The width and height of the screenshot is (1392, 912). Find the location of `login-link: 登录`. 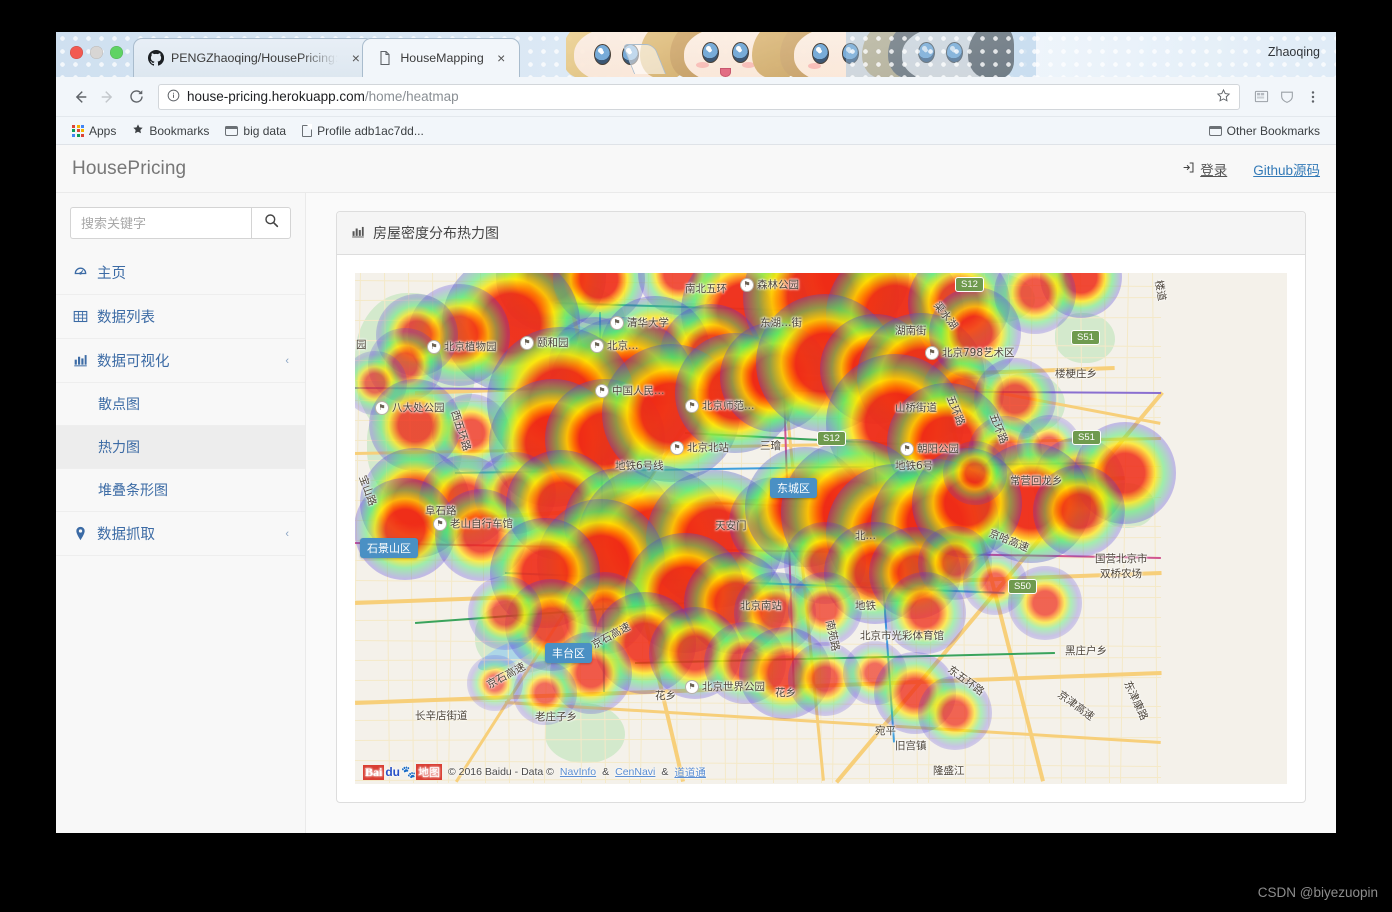

login-link: 登录 is located at coordinates (1204, 169).